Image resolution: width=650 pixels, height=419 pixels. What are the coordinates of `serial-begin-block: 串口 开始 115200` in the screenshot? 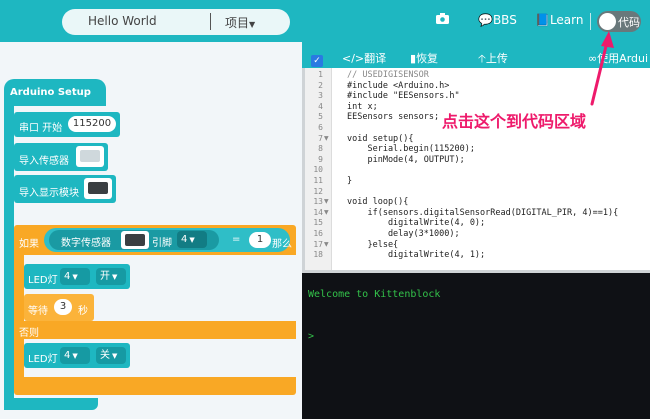 It's located at (67, 124).